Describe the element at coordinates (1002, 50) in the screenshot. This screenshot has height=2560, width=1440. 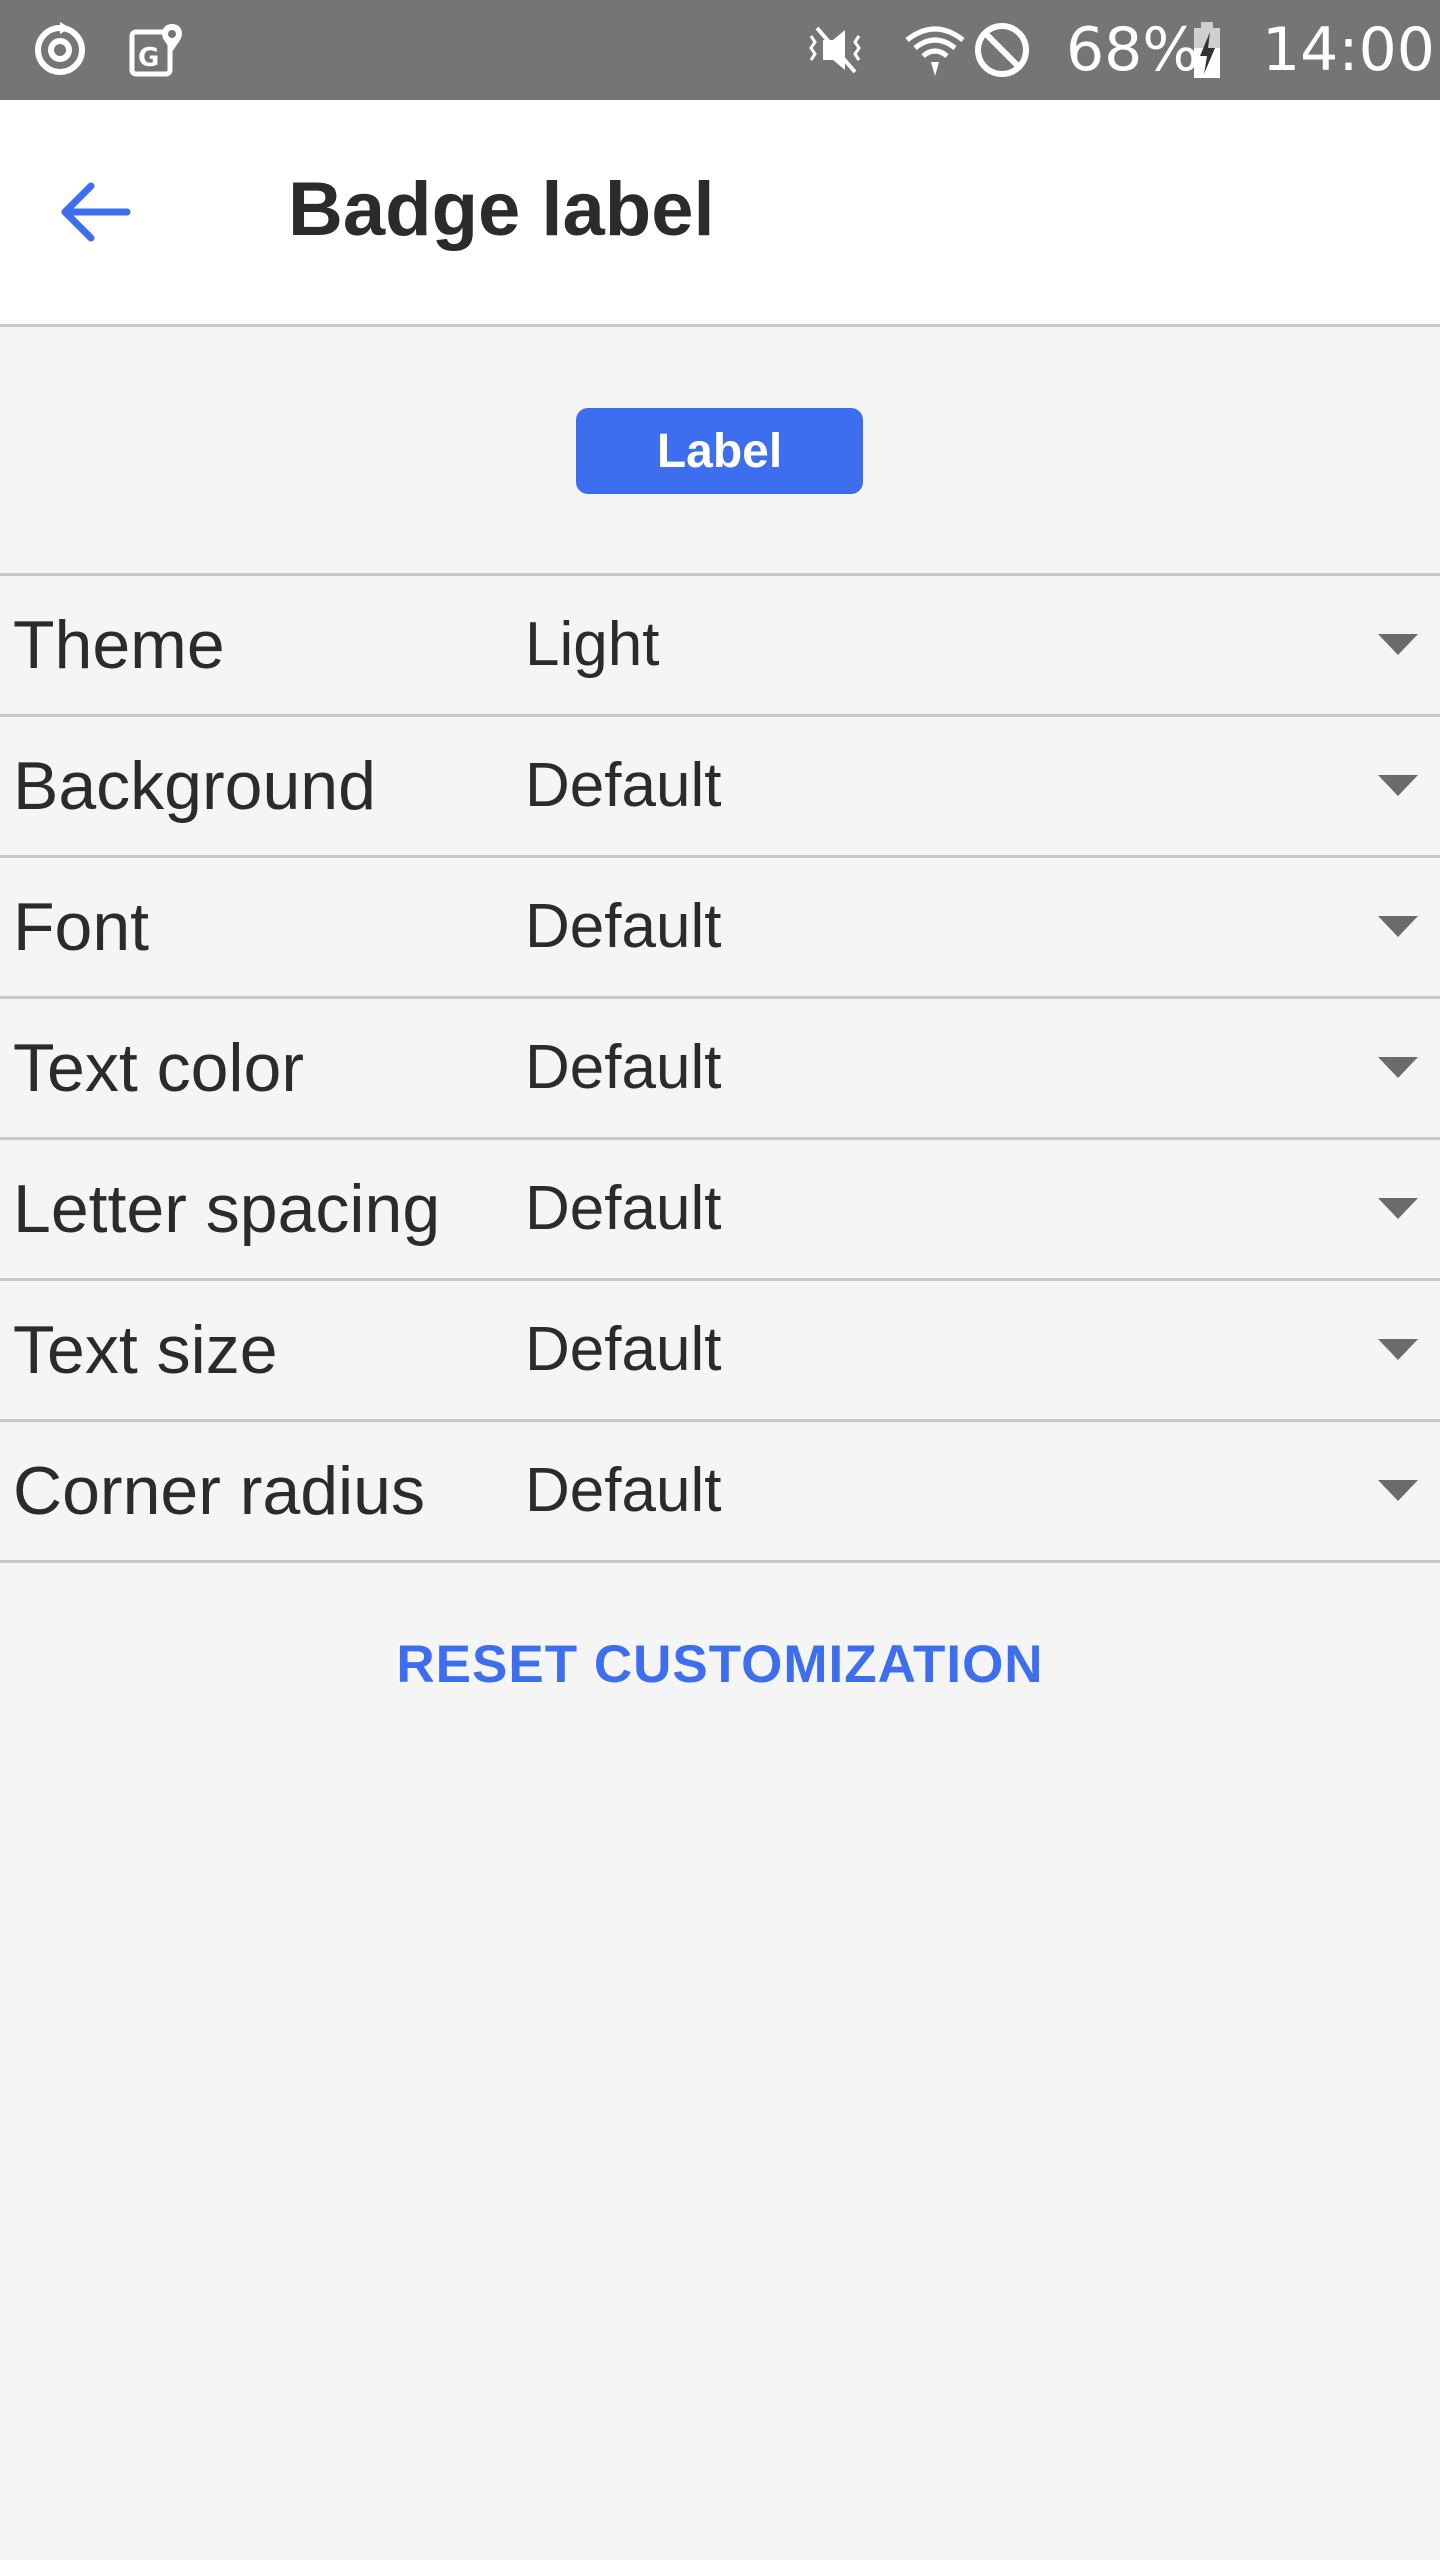
I see `block-icon` at that location.